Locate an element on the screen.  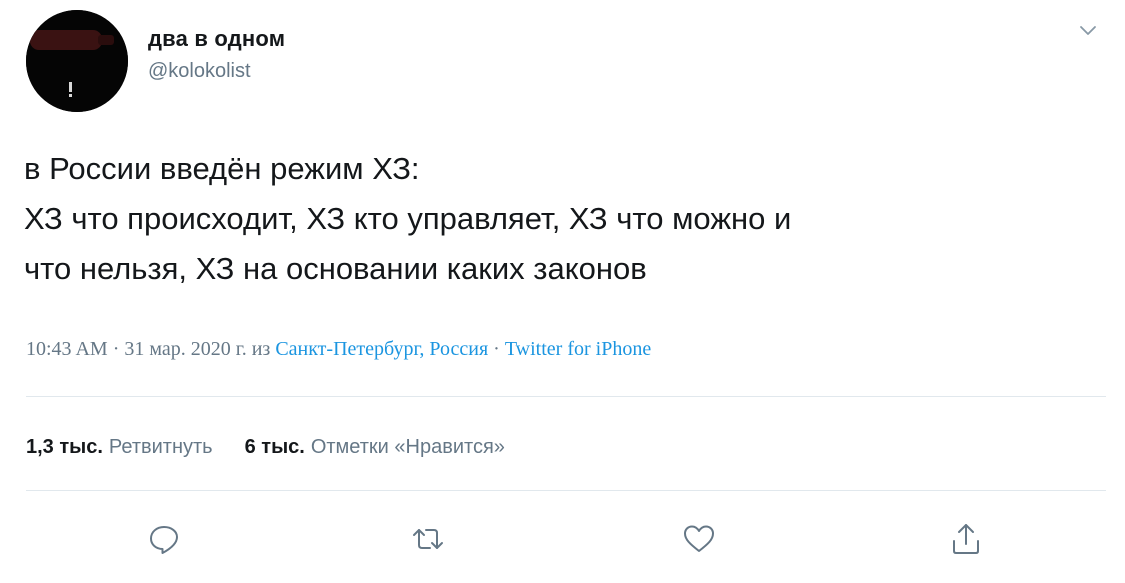
author-handle: @kolokolist is located at coordinates (199, 71).